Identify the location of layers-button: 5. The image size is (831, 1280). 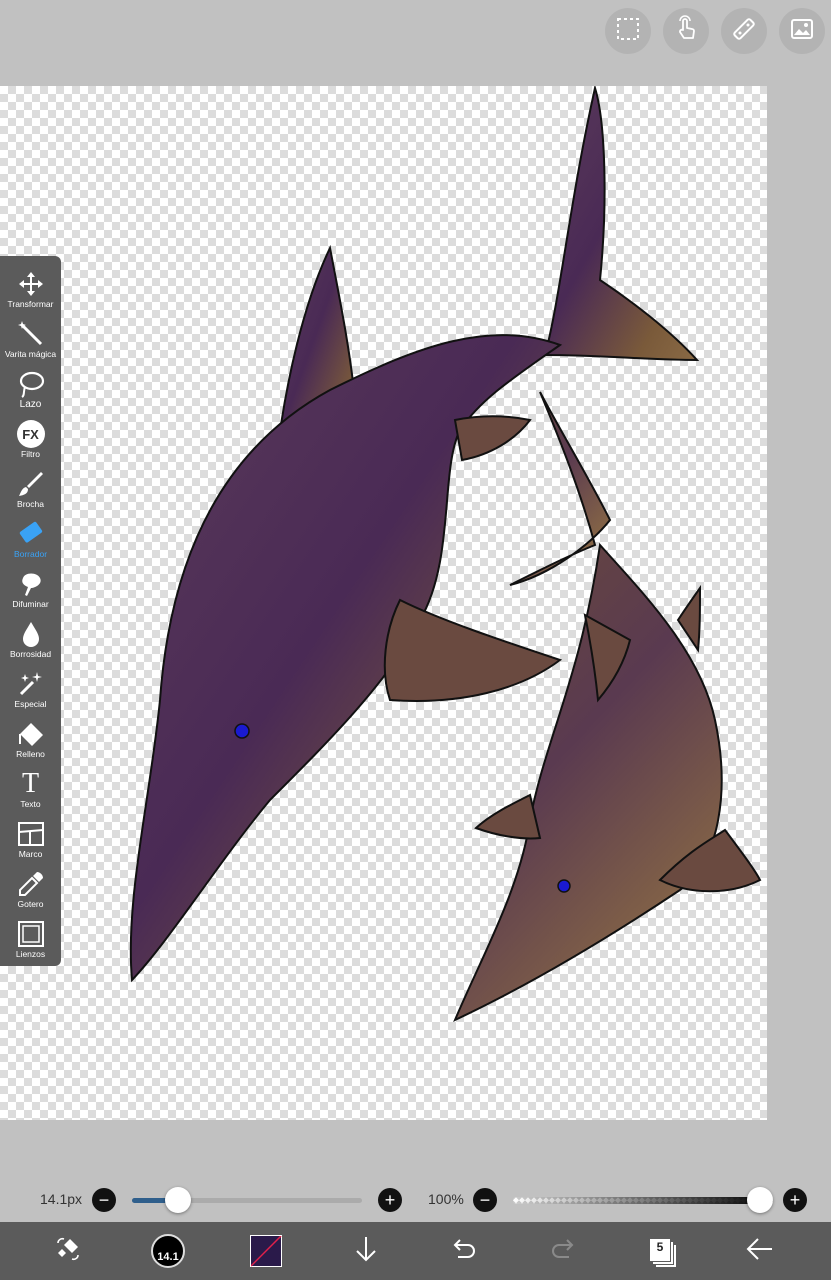
(660, 1251).